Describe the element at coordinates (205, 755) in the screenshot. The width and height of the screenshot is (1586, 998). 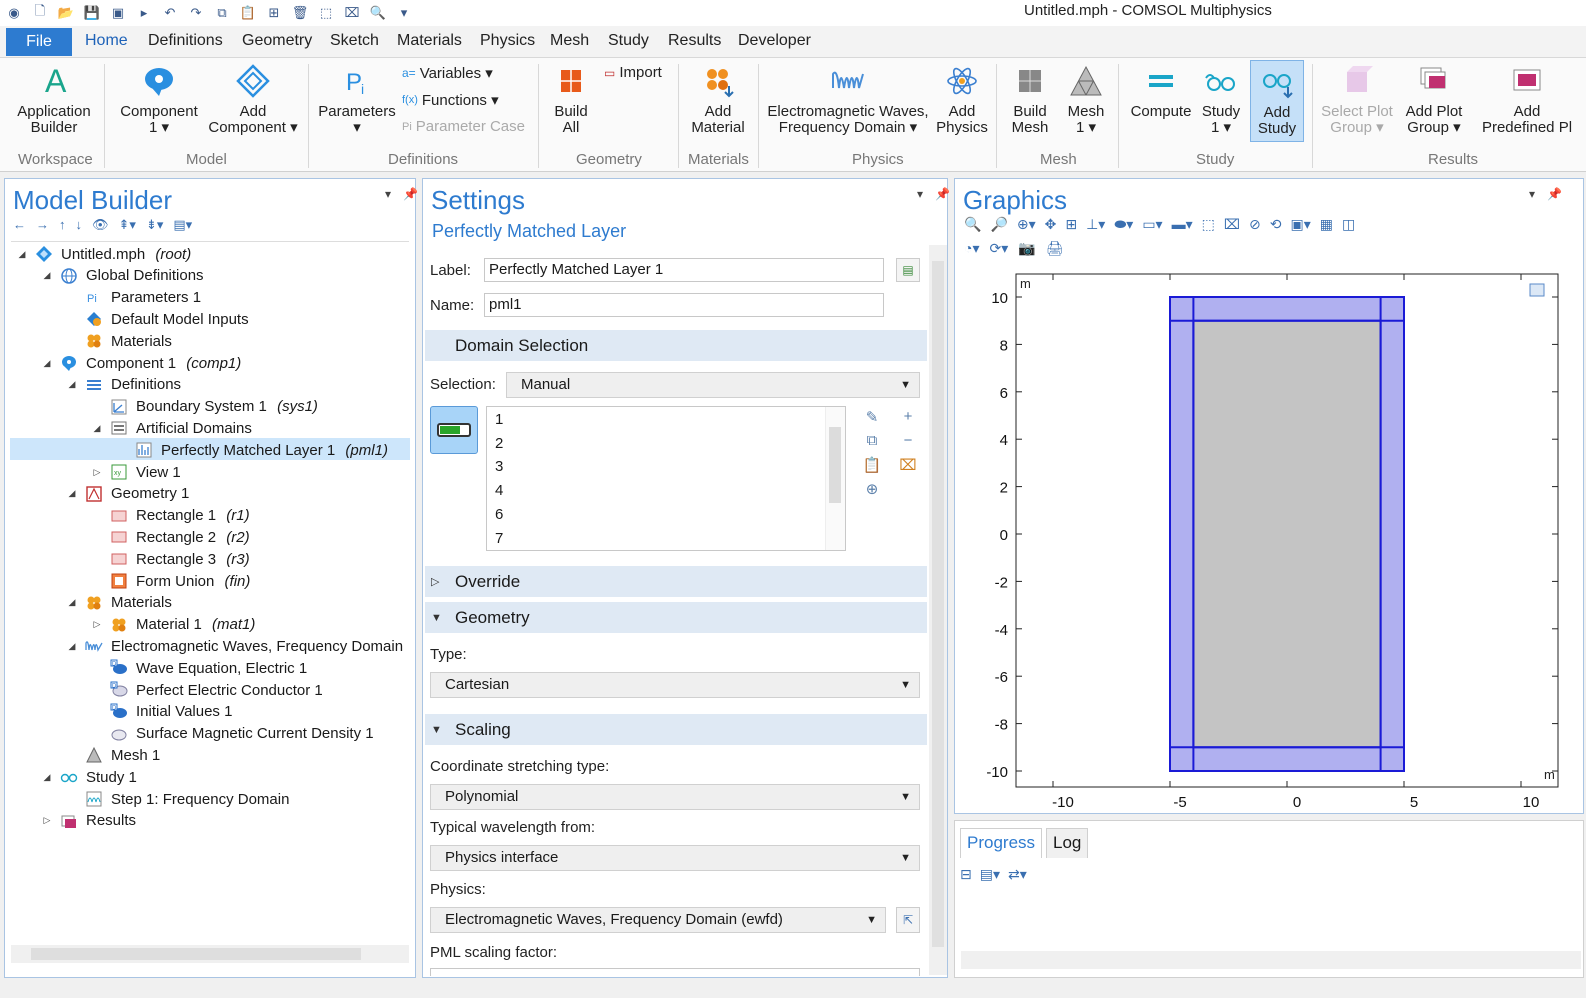
I see `tree-item-mesh-1: Mesh 1` at that location.